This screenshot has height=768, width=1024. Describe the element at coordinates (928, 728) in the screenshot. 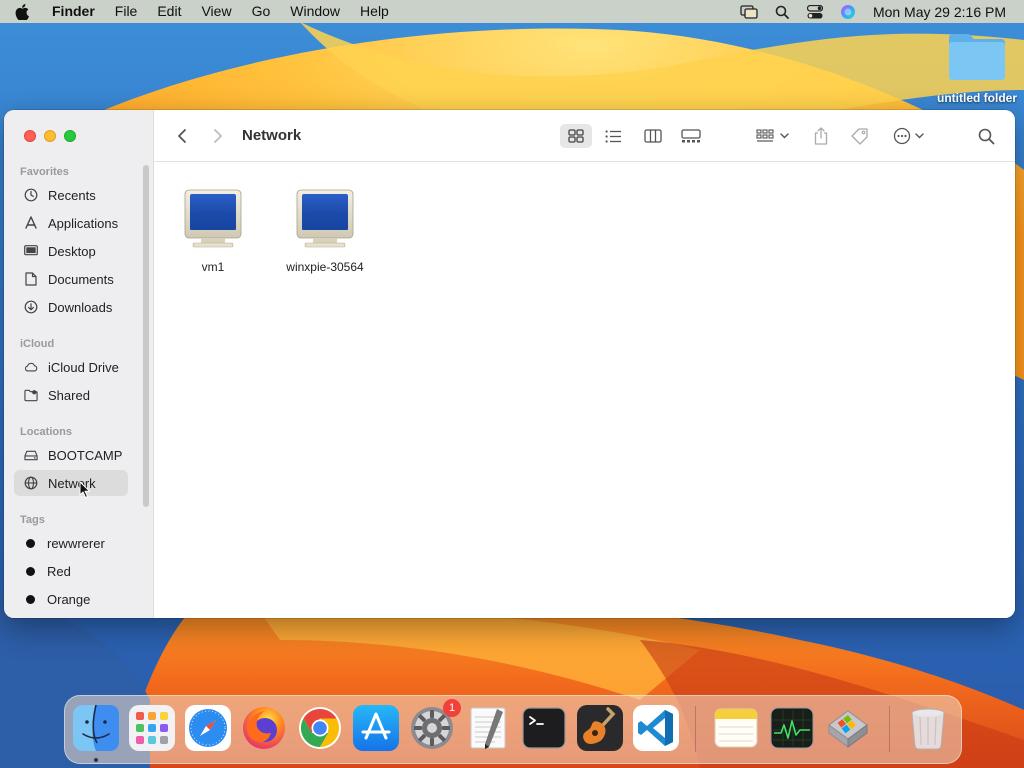

I see `dock-app-trash` at that location.